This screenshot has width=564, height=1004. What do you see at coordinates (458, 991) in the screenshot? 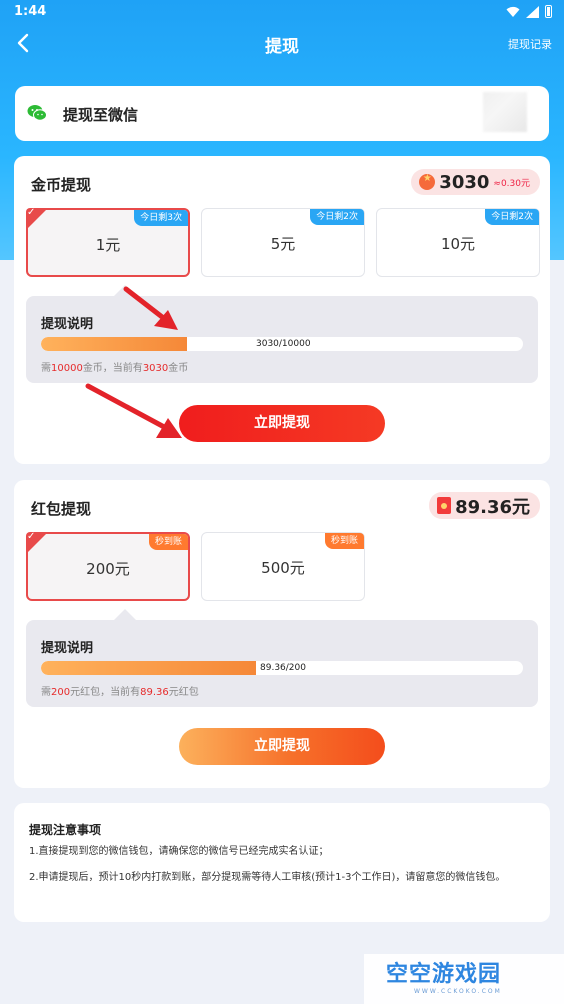
I see `watermark-url: WWW.CCKOKO.COM` at bounding box center [458, 991].